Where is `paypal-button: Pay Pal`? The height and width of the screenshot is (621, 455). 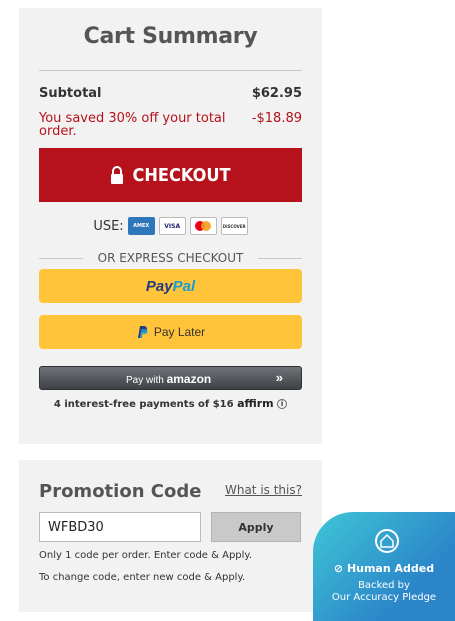 paypal-button: Pay Pal is located at coordinates (170, 286).